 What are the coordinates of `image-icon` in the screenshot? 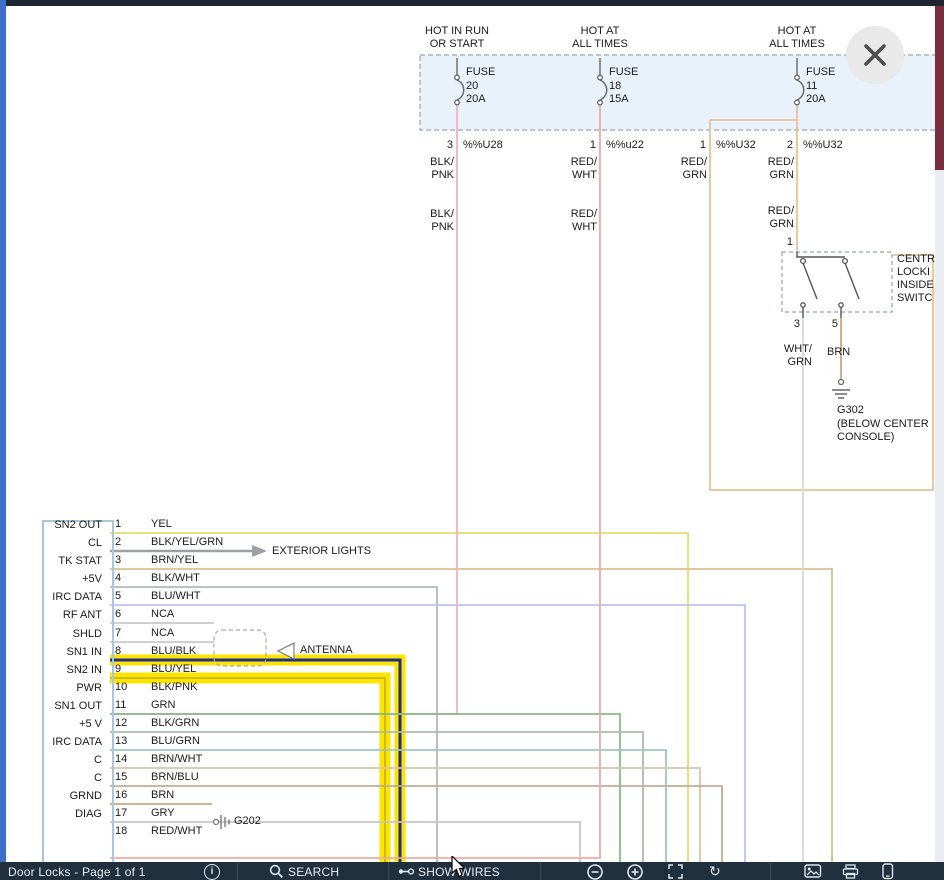 It's located at (813, 871).